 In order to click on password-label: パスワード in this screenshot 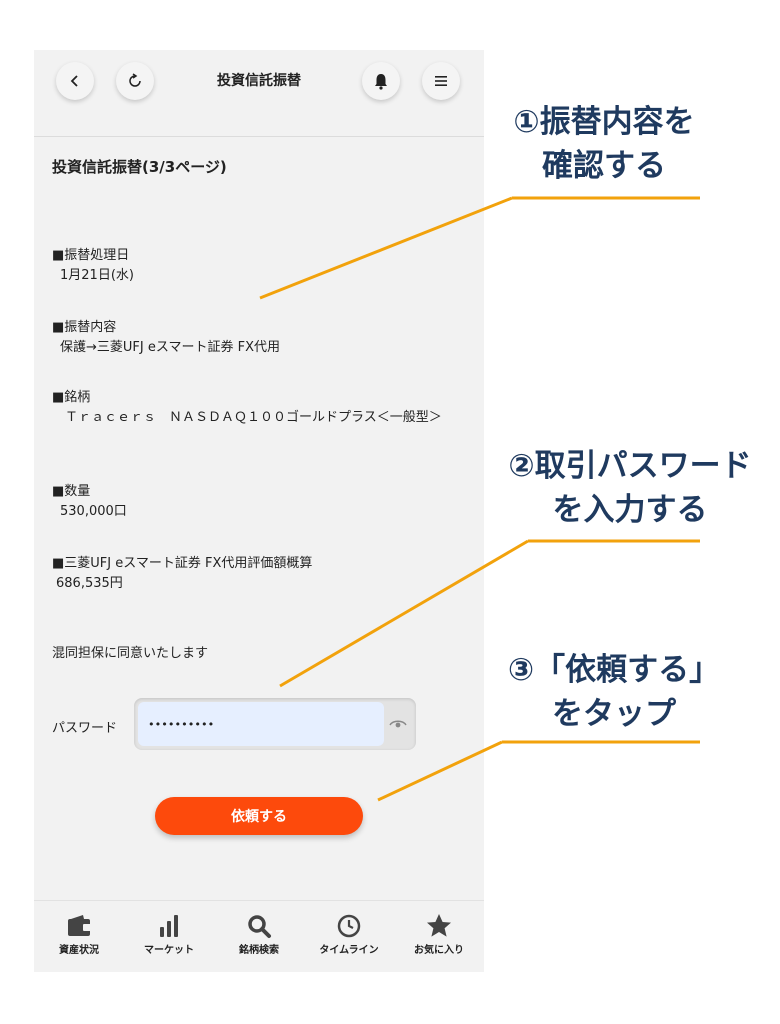, I will do `click(85, 728)`.